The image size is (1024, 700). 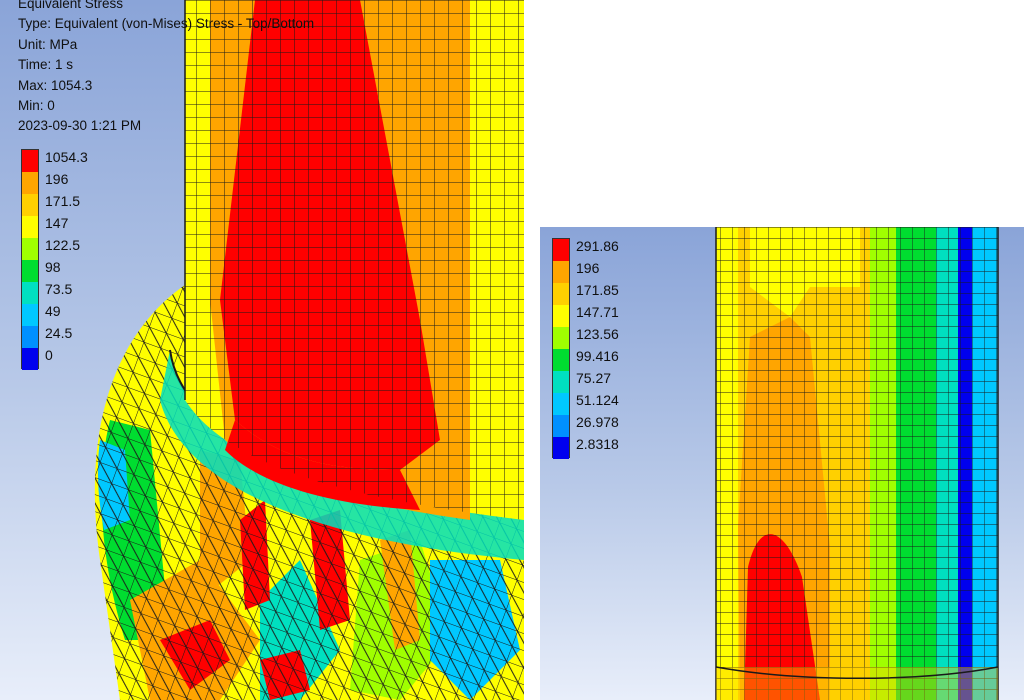 I want to click on legend-label: 98, so click(x=53, y=267).